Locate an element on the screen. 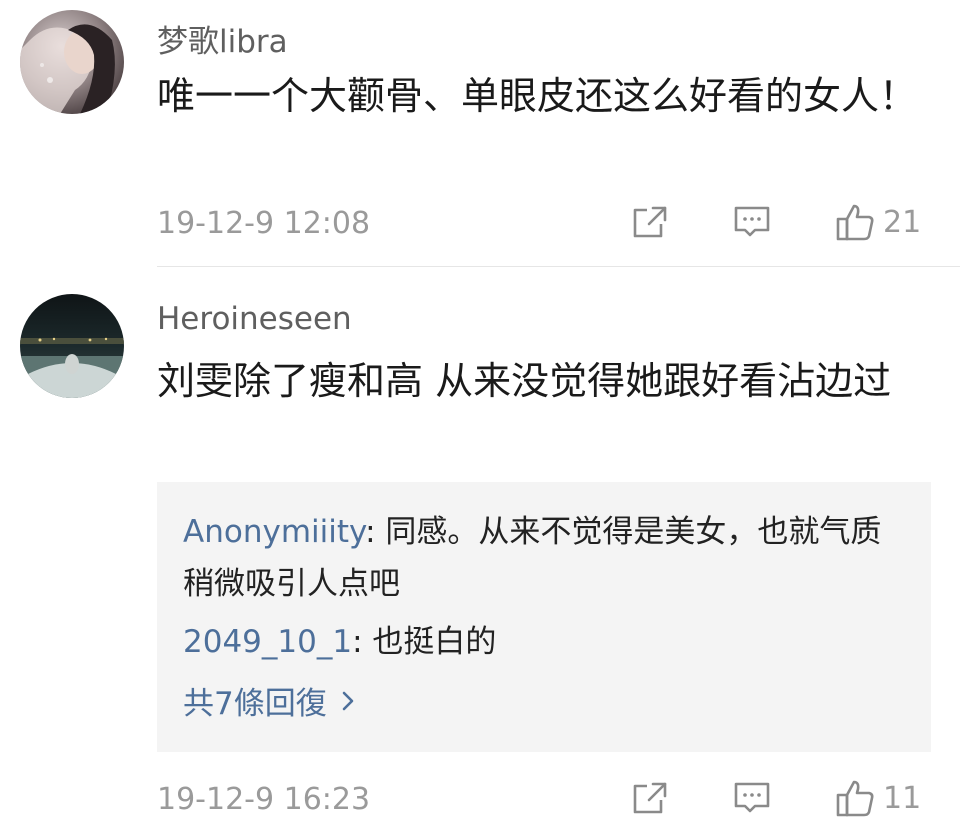  like-button: 21 is located at coordinates (878, 222).